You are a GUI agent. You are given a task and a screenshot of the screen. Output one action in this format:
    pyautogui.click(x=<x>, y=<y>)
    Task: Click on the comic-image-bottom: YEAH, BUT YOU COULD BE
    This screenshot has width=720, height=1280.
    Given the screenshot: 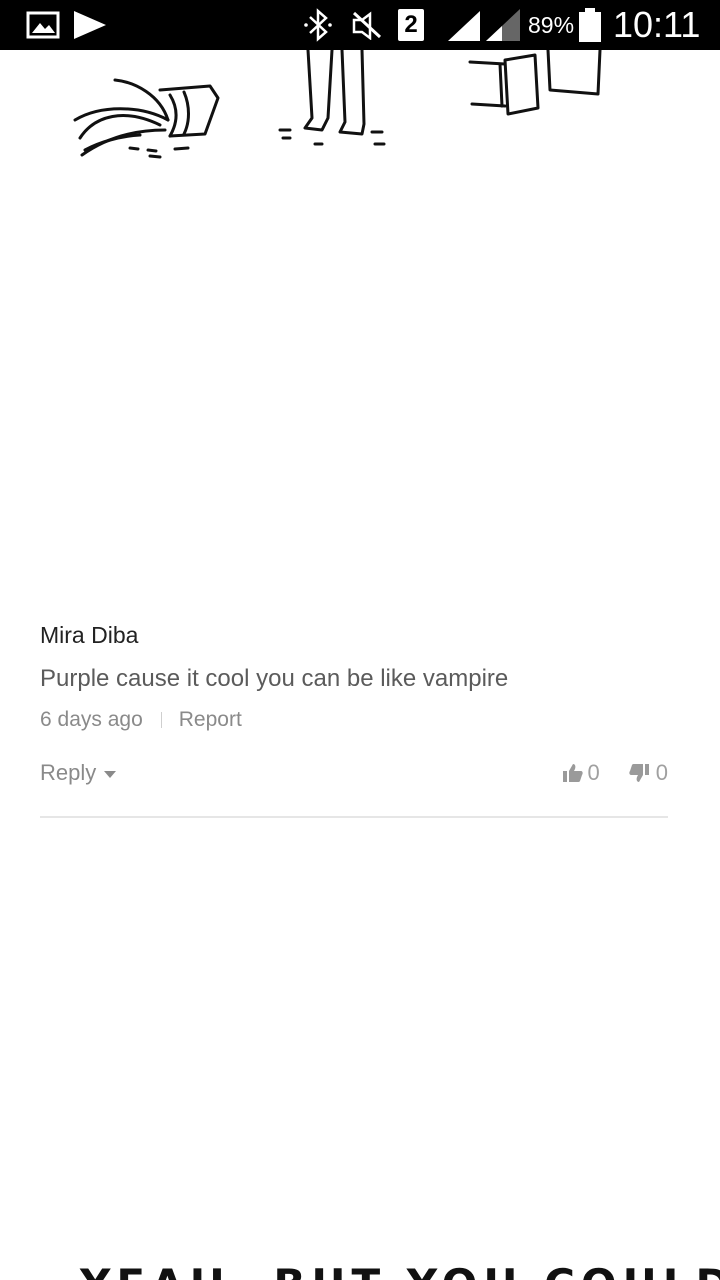 What is the action you would take?
    pyautogui.click(x=360, y=1260)
    